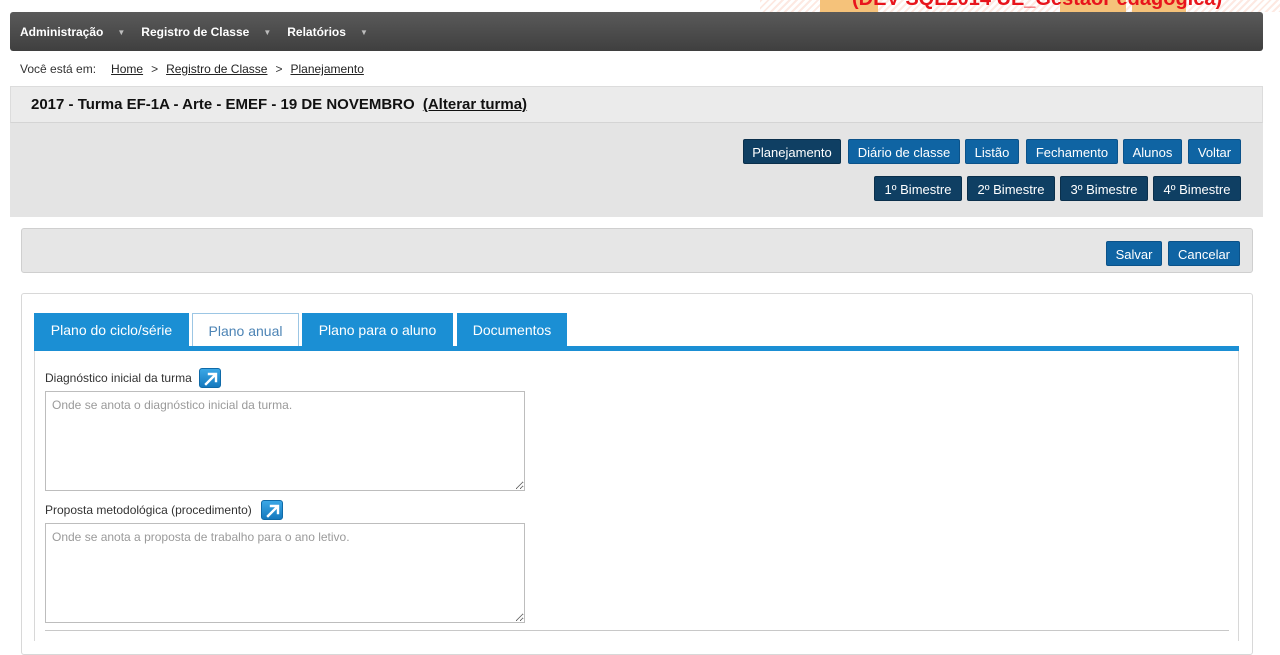 This screenshot has height=655, width=1280. What do you see at coordinates (992, 151) in the screenshot?
I see `listao-button: Listão` at bounding box center [992, 151].